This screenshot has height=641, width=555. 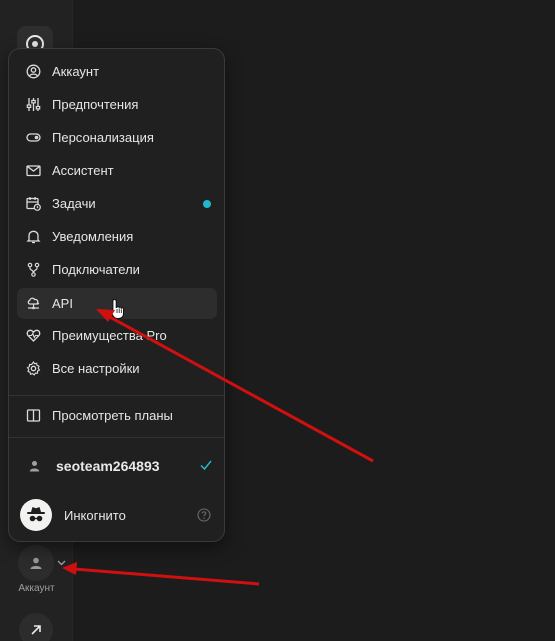 I want to click on help-icon, so click(x=204, y=515).